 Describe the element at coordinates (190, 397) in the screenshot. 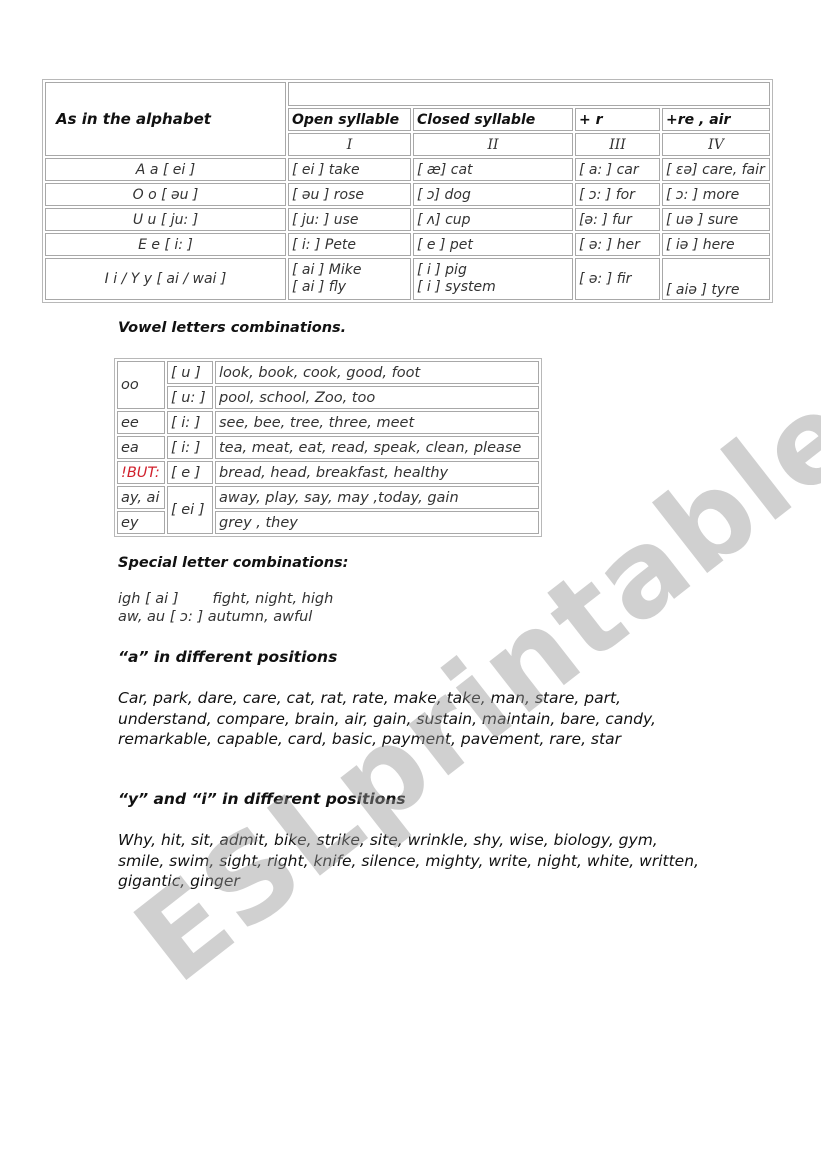

I see `sound-cell: [ u: ]` at that location.